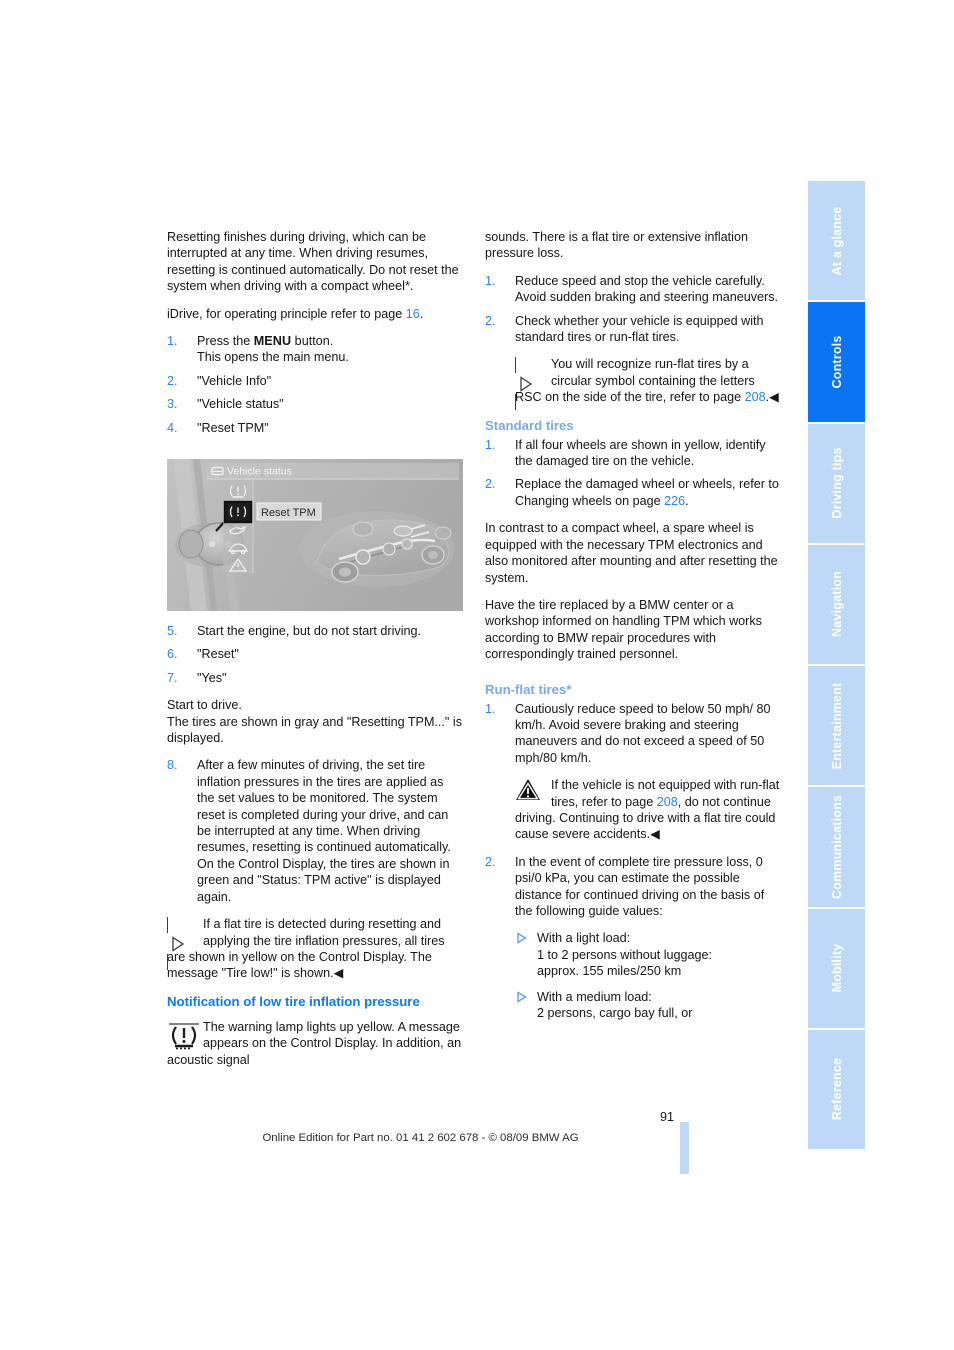 The width and height of the screenshot is (954, 1350). I want to click on warning-icon-wrap, so click(530, 791).